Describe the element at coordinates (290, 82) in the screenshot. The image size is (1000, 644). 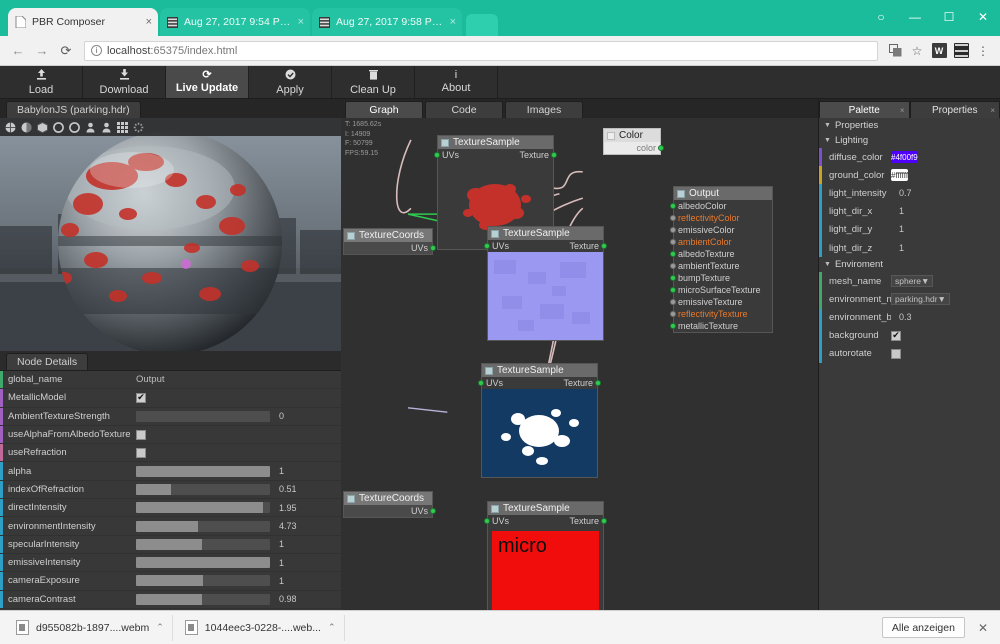
I see `toolbar-apply-button: Apply` at that location.